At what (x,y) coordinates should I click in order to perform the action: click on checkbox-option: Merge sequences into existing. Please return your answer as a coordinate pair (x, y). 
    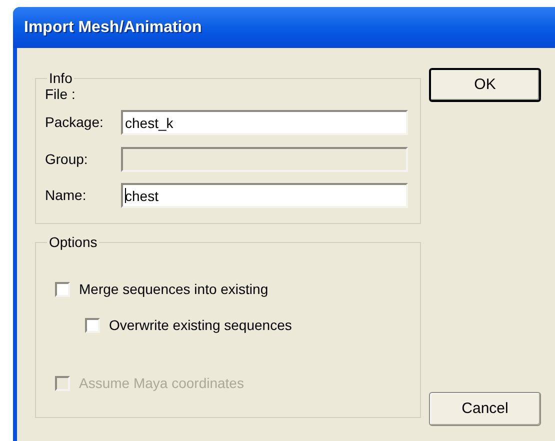
    Looking at the image, I should click on (161, 289).